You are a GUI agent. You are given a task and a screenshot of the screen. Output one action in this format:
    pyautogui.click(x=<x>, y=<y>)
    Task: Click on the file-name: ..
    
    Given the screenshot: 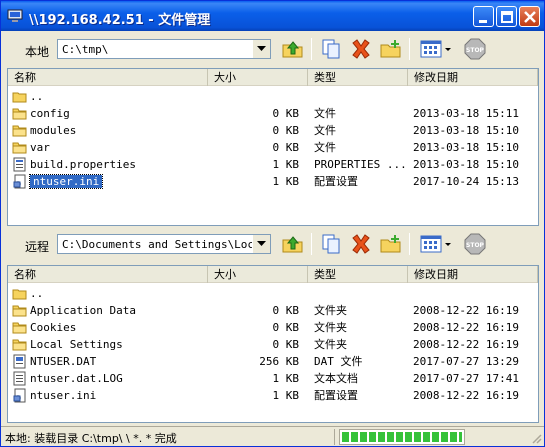 What is the action you would take?
    pyautogui.click(x=37, y=96)
    